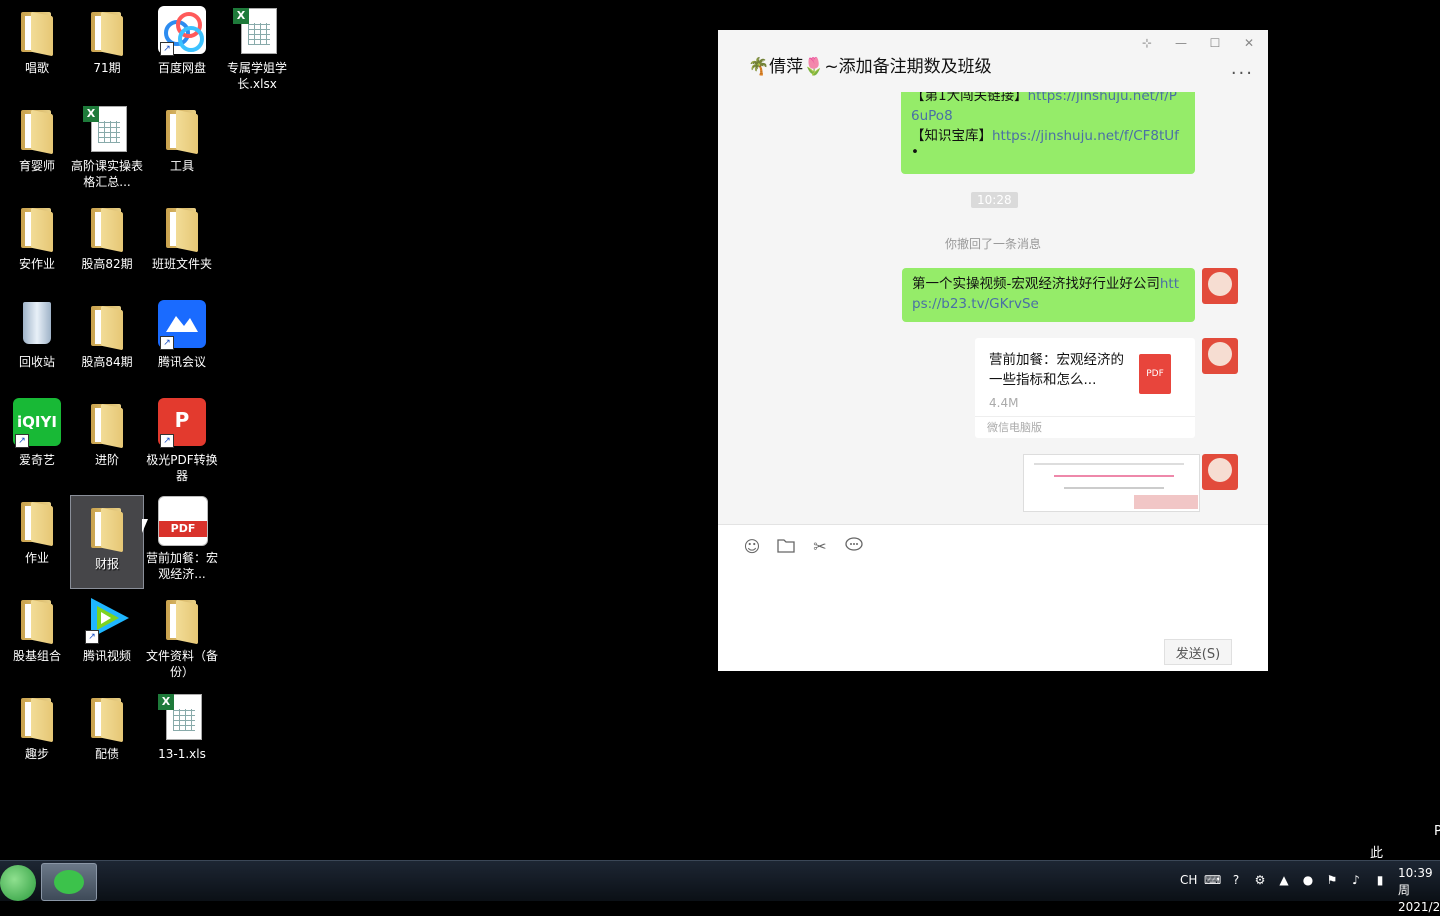 Image resolution: width=1440 pixels, height=916 pixels. What do you see at coordinates (1215, 43) in the screenshot?
I see `maximize-icon: ☐` at bounding box center [1215, 43].